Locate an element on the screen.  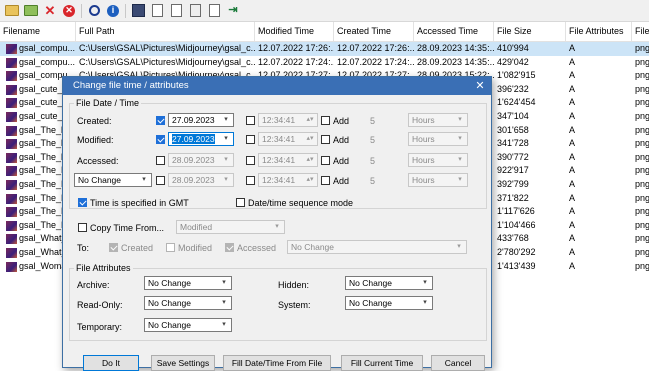
file-size-cell: 396'232 is located at coordinates (513, 88).